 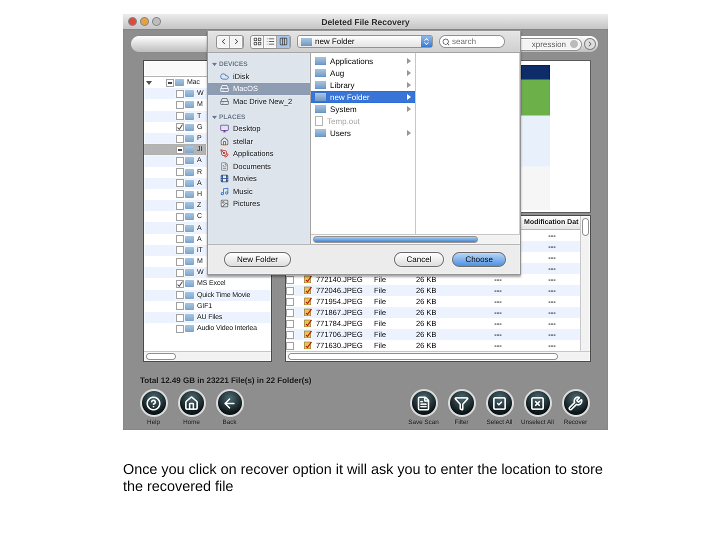 I want to click on window-title: Deleted File Recovery, so click(x=365, y=21).